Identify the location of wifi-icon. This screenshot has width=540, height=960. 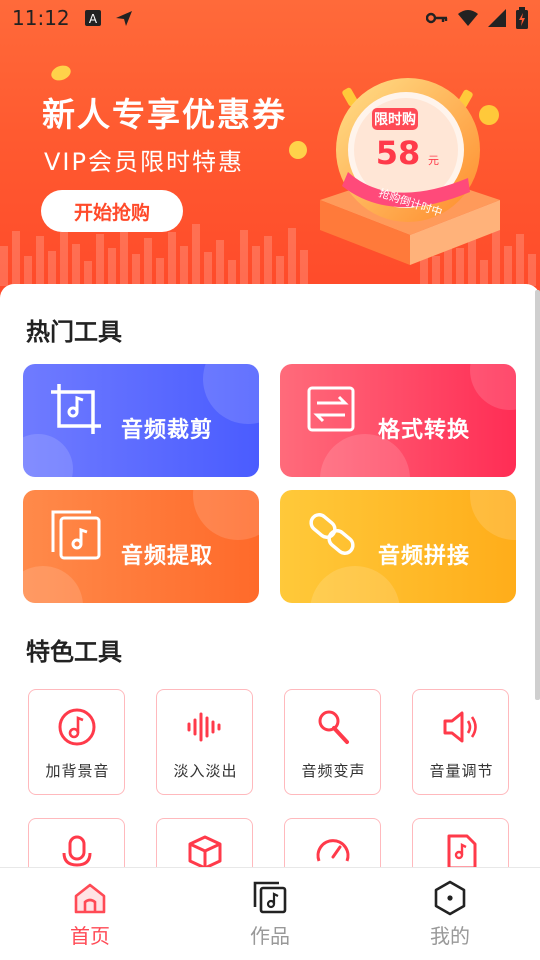
(468, 18).